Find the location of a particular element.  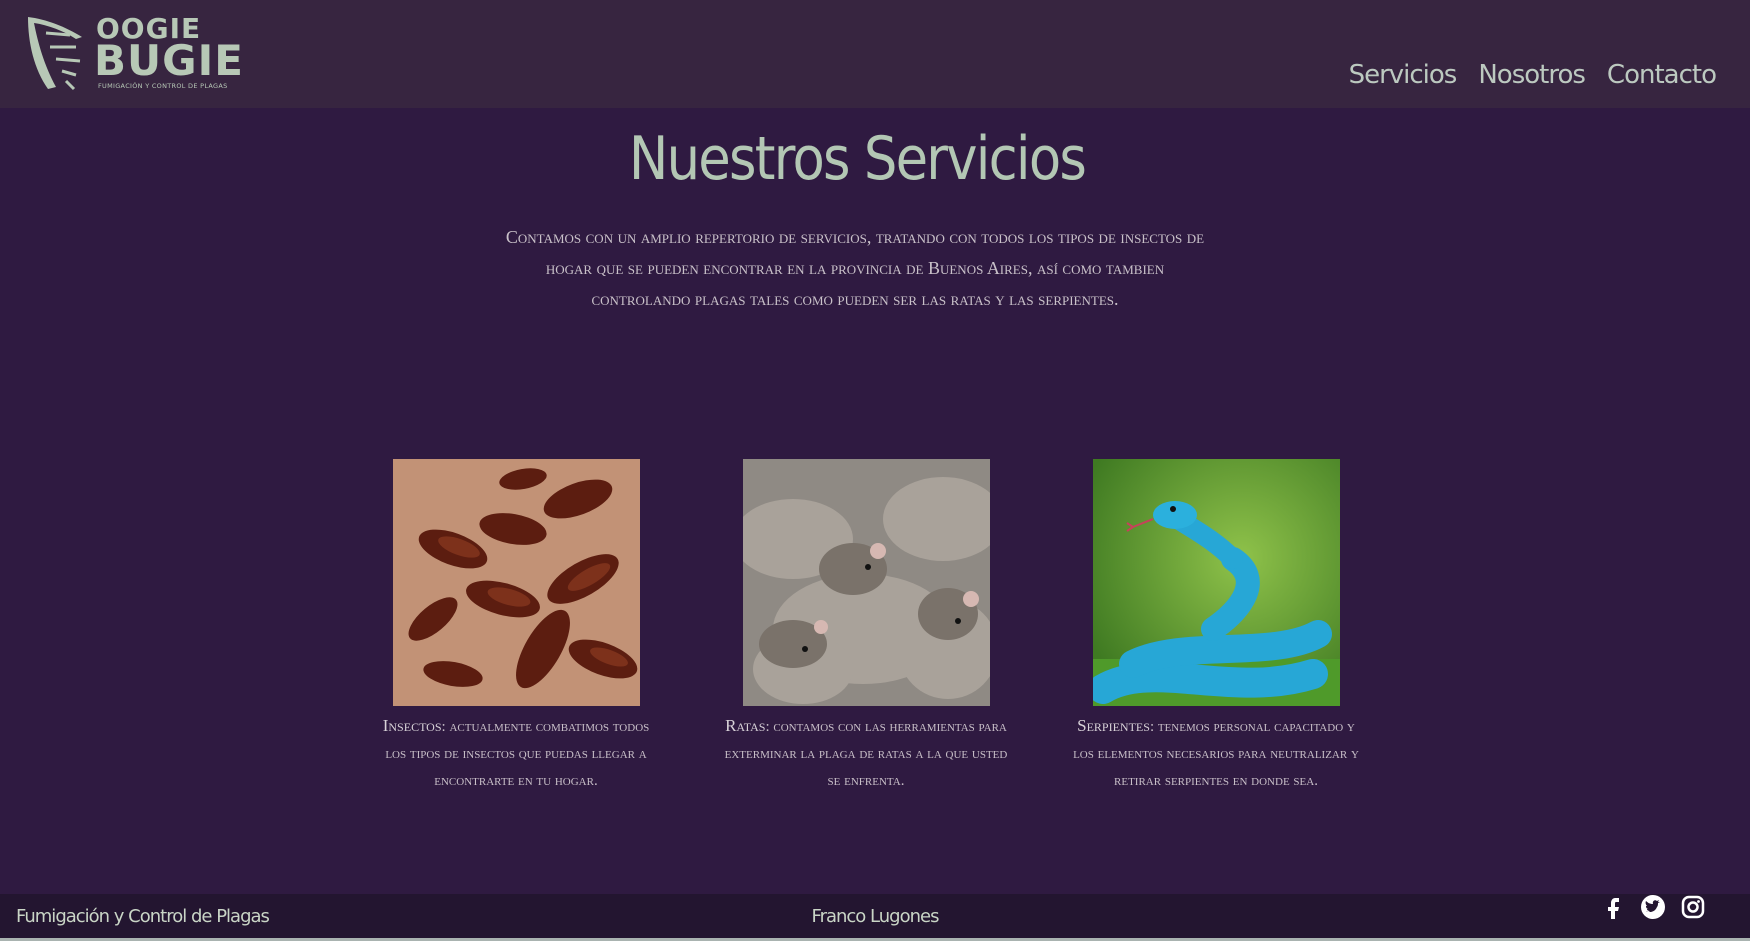

main-nav: Servicios Nosotros Contacto is located at coordinates (1533, 75).